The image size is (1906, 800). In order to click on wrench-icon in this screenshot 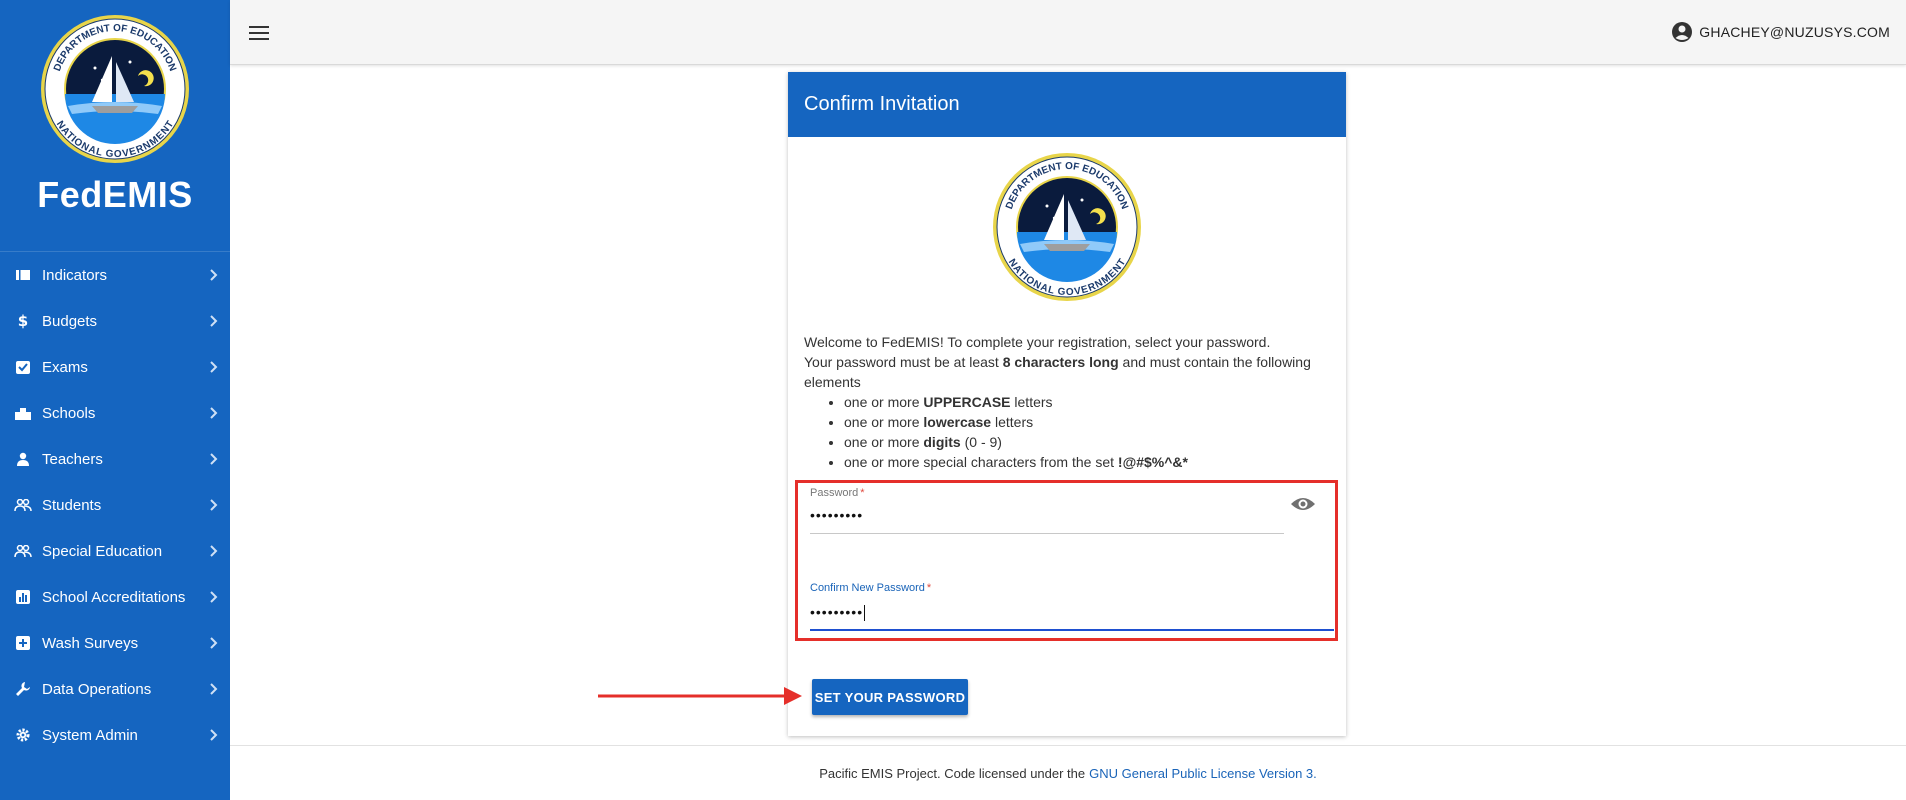, I will do `click(23, 689)`.